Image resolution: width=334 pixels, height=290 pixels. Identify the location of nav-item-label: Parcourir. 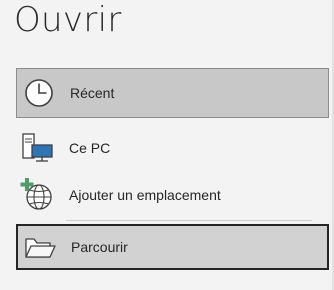
(99, 247).